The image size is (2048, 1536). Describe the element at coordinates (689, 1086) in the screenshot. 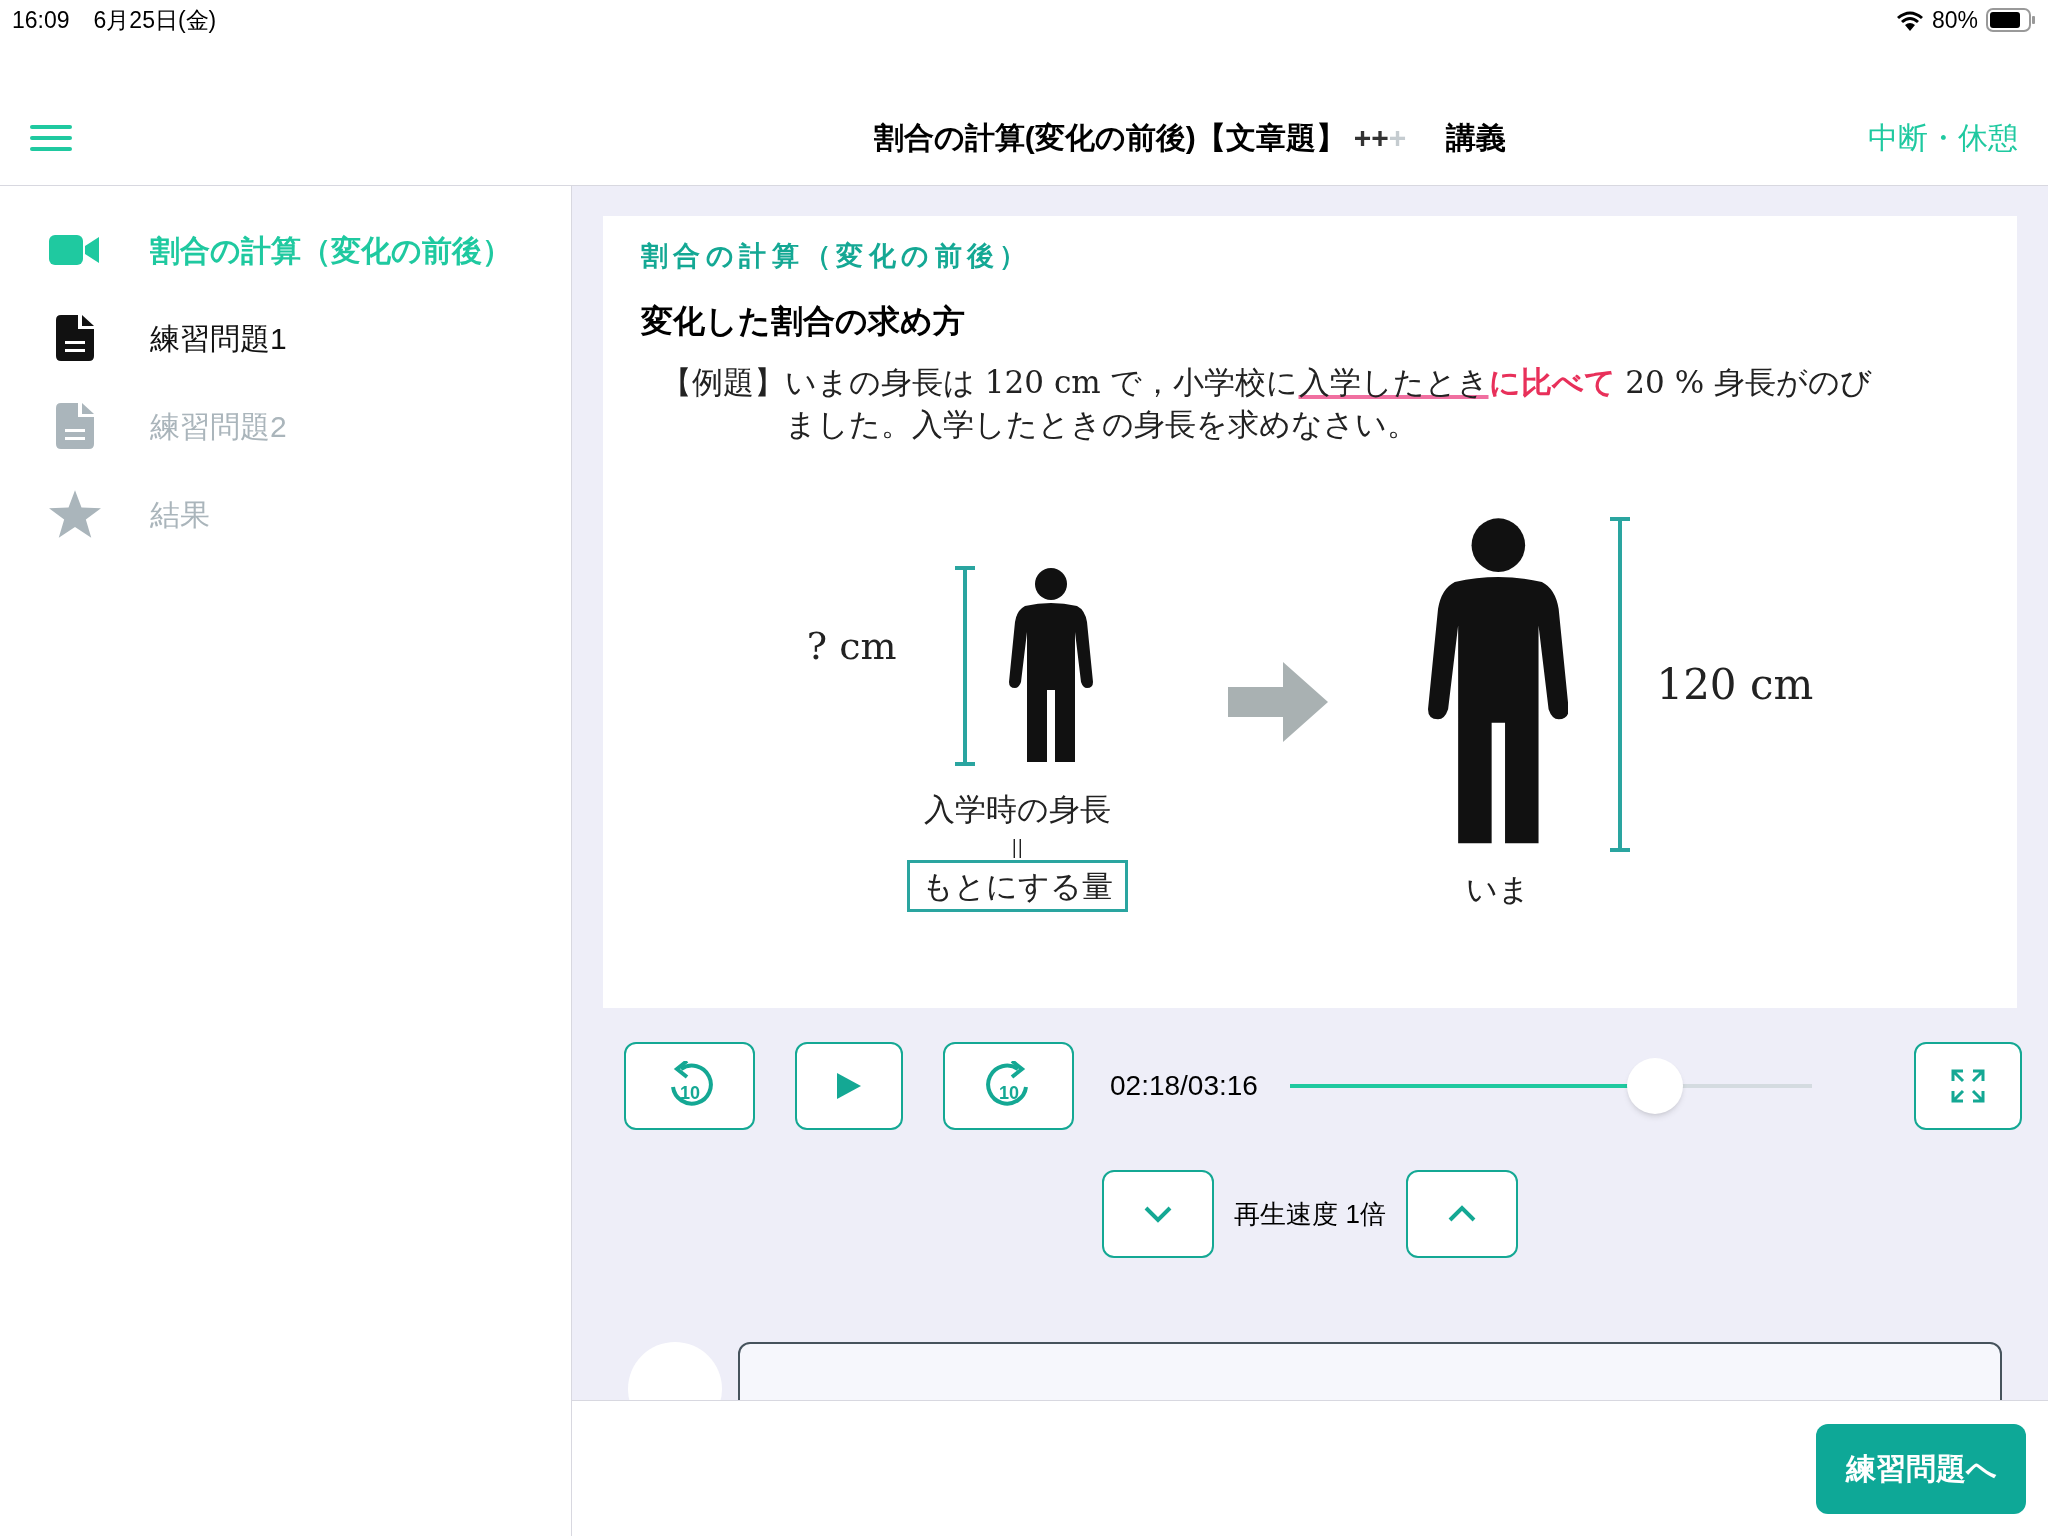

I see `rewind-10-button: 10` at that location.